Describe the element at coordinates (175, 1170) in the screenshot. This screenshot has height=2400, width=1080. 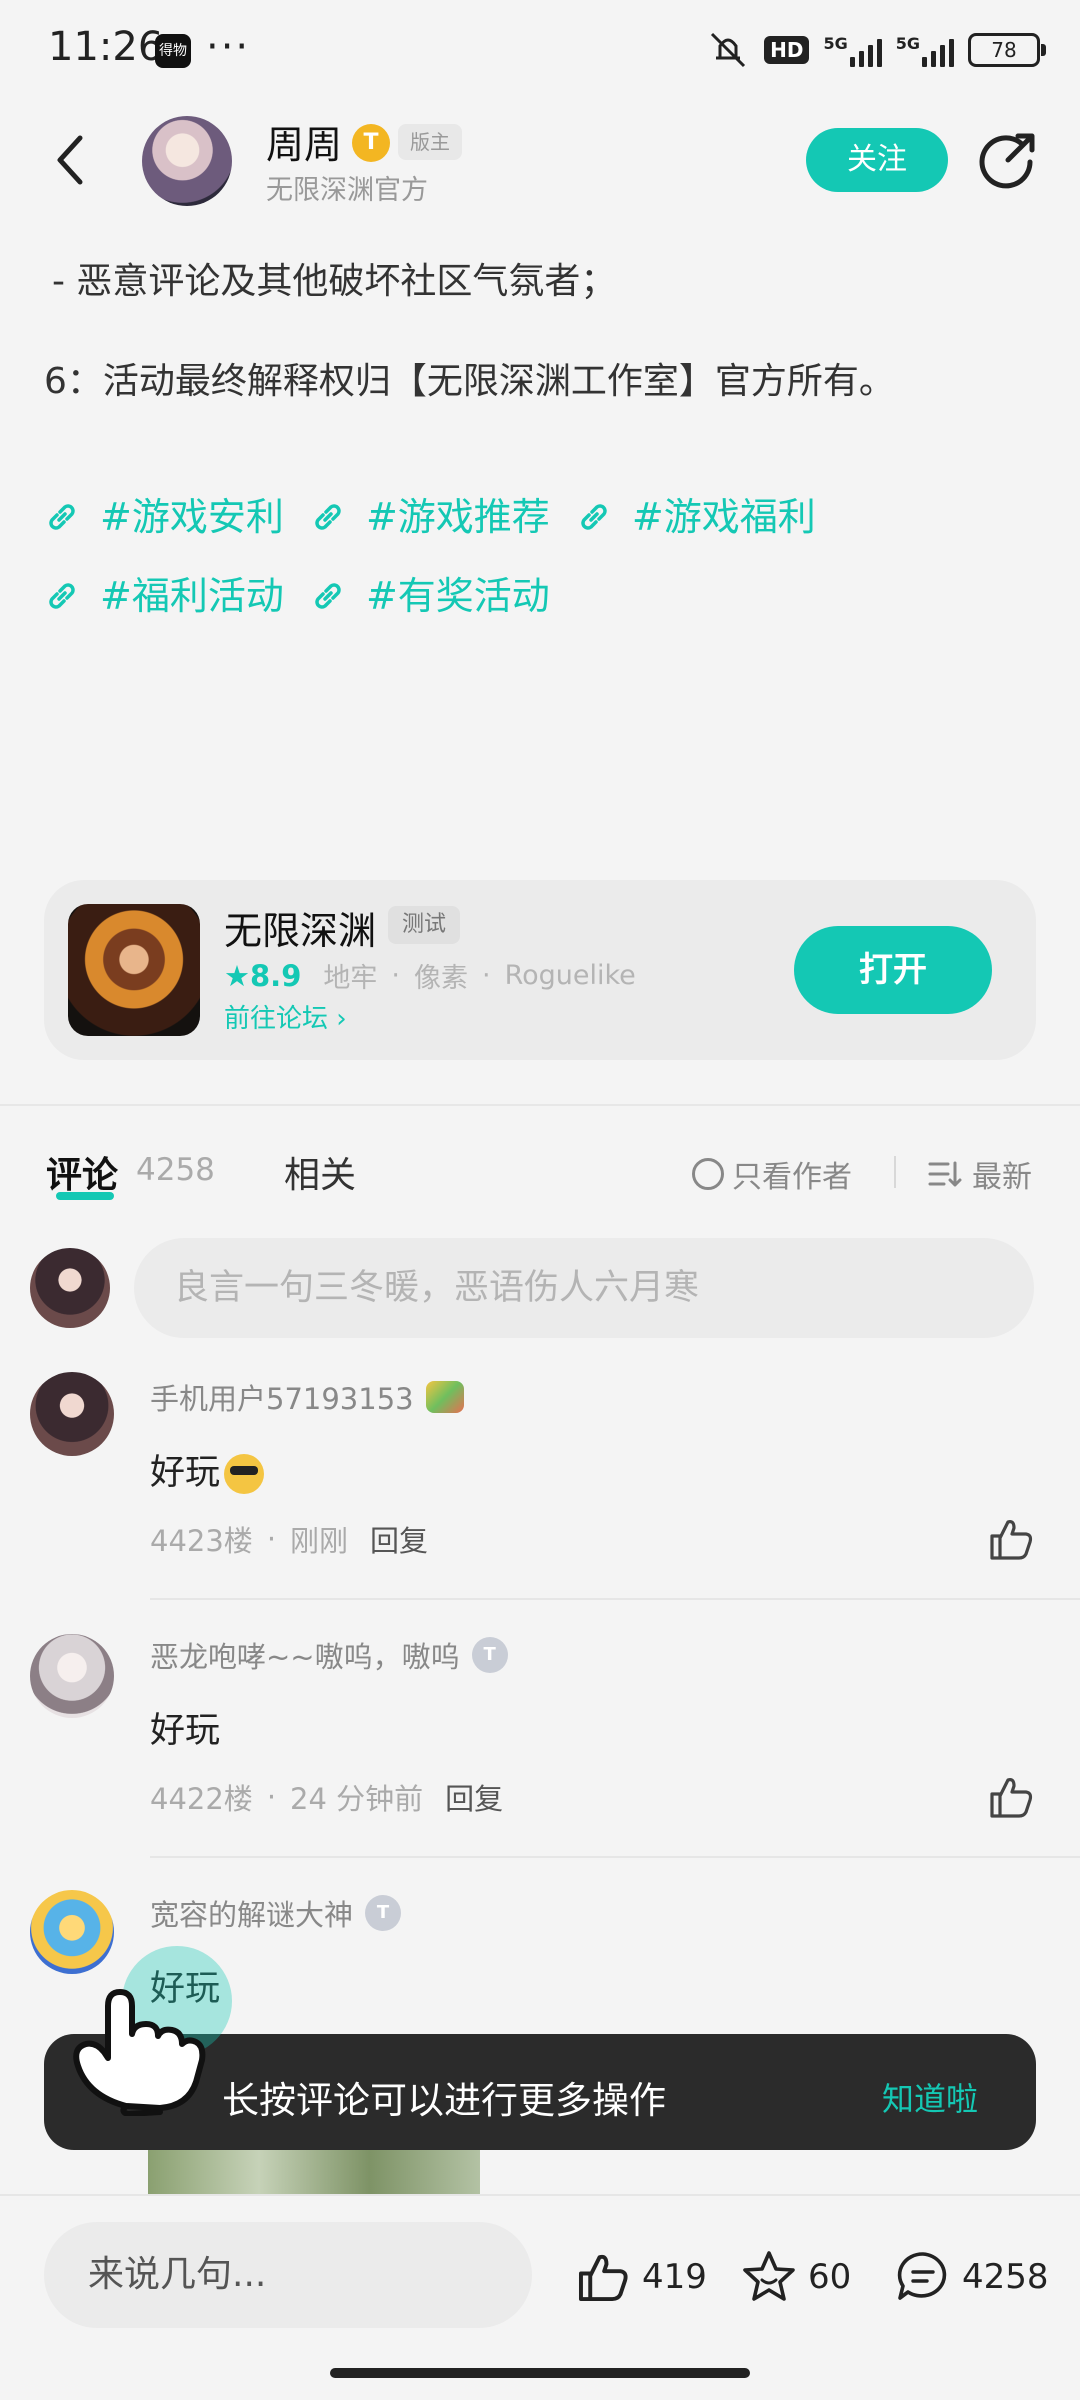
I see `comment-count: 4258` at that location.